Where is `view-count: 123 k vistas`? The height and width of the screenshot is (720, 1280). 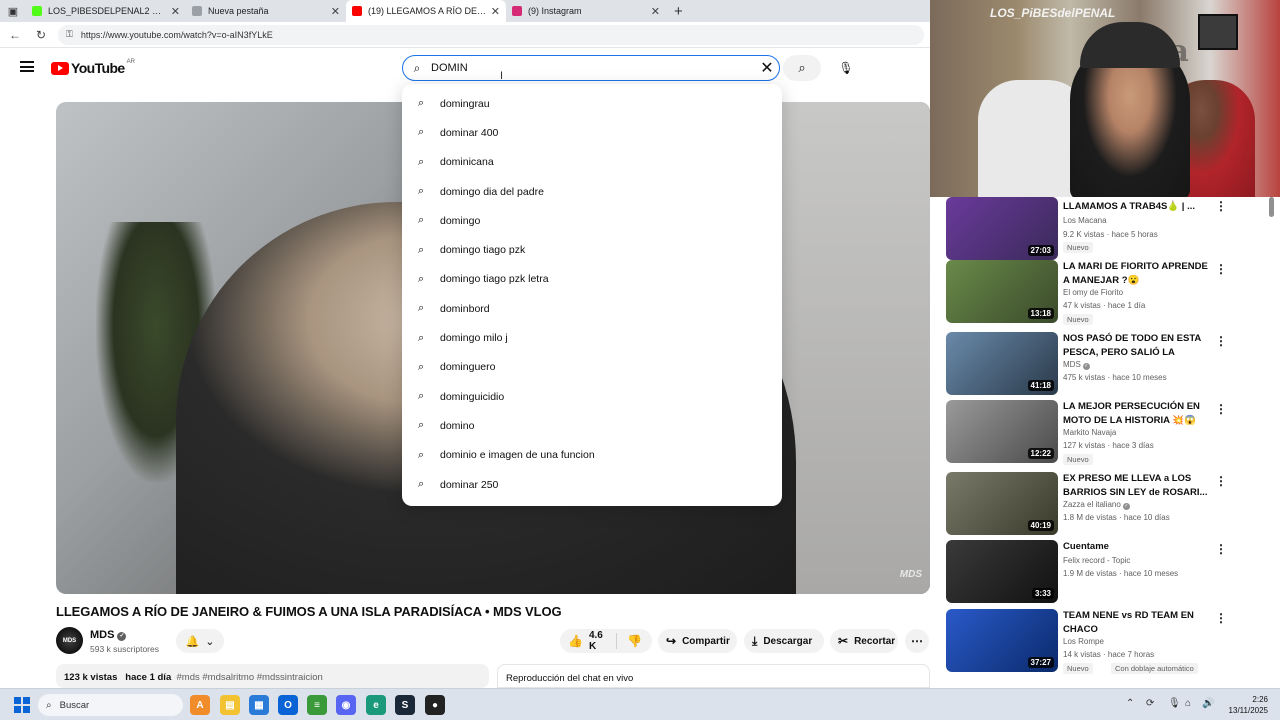
view-count: 123 k vistas is located at coordinates (91, 677).